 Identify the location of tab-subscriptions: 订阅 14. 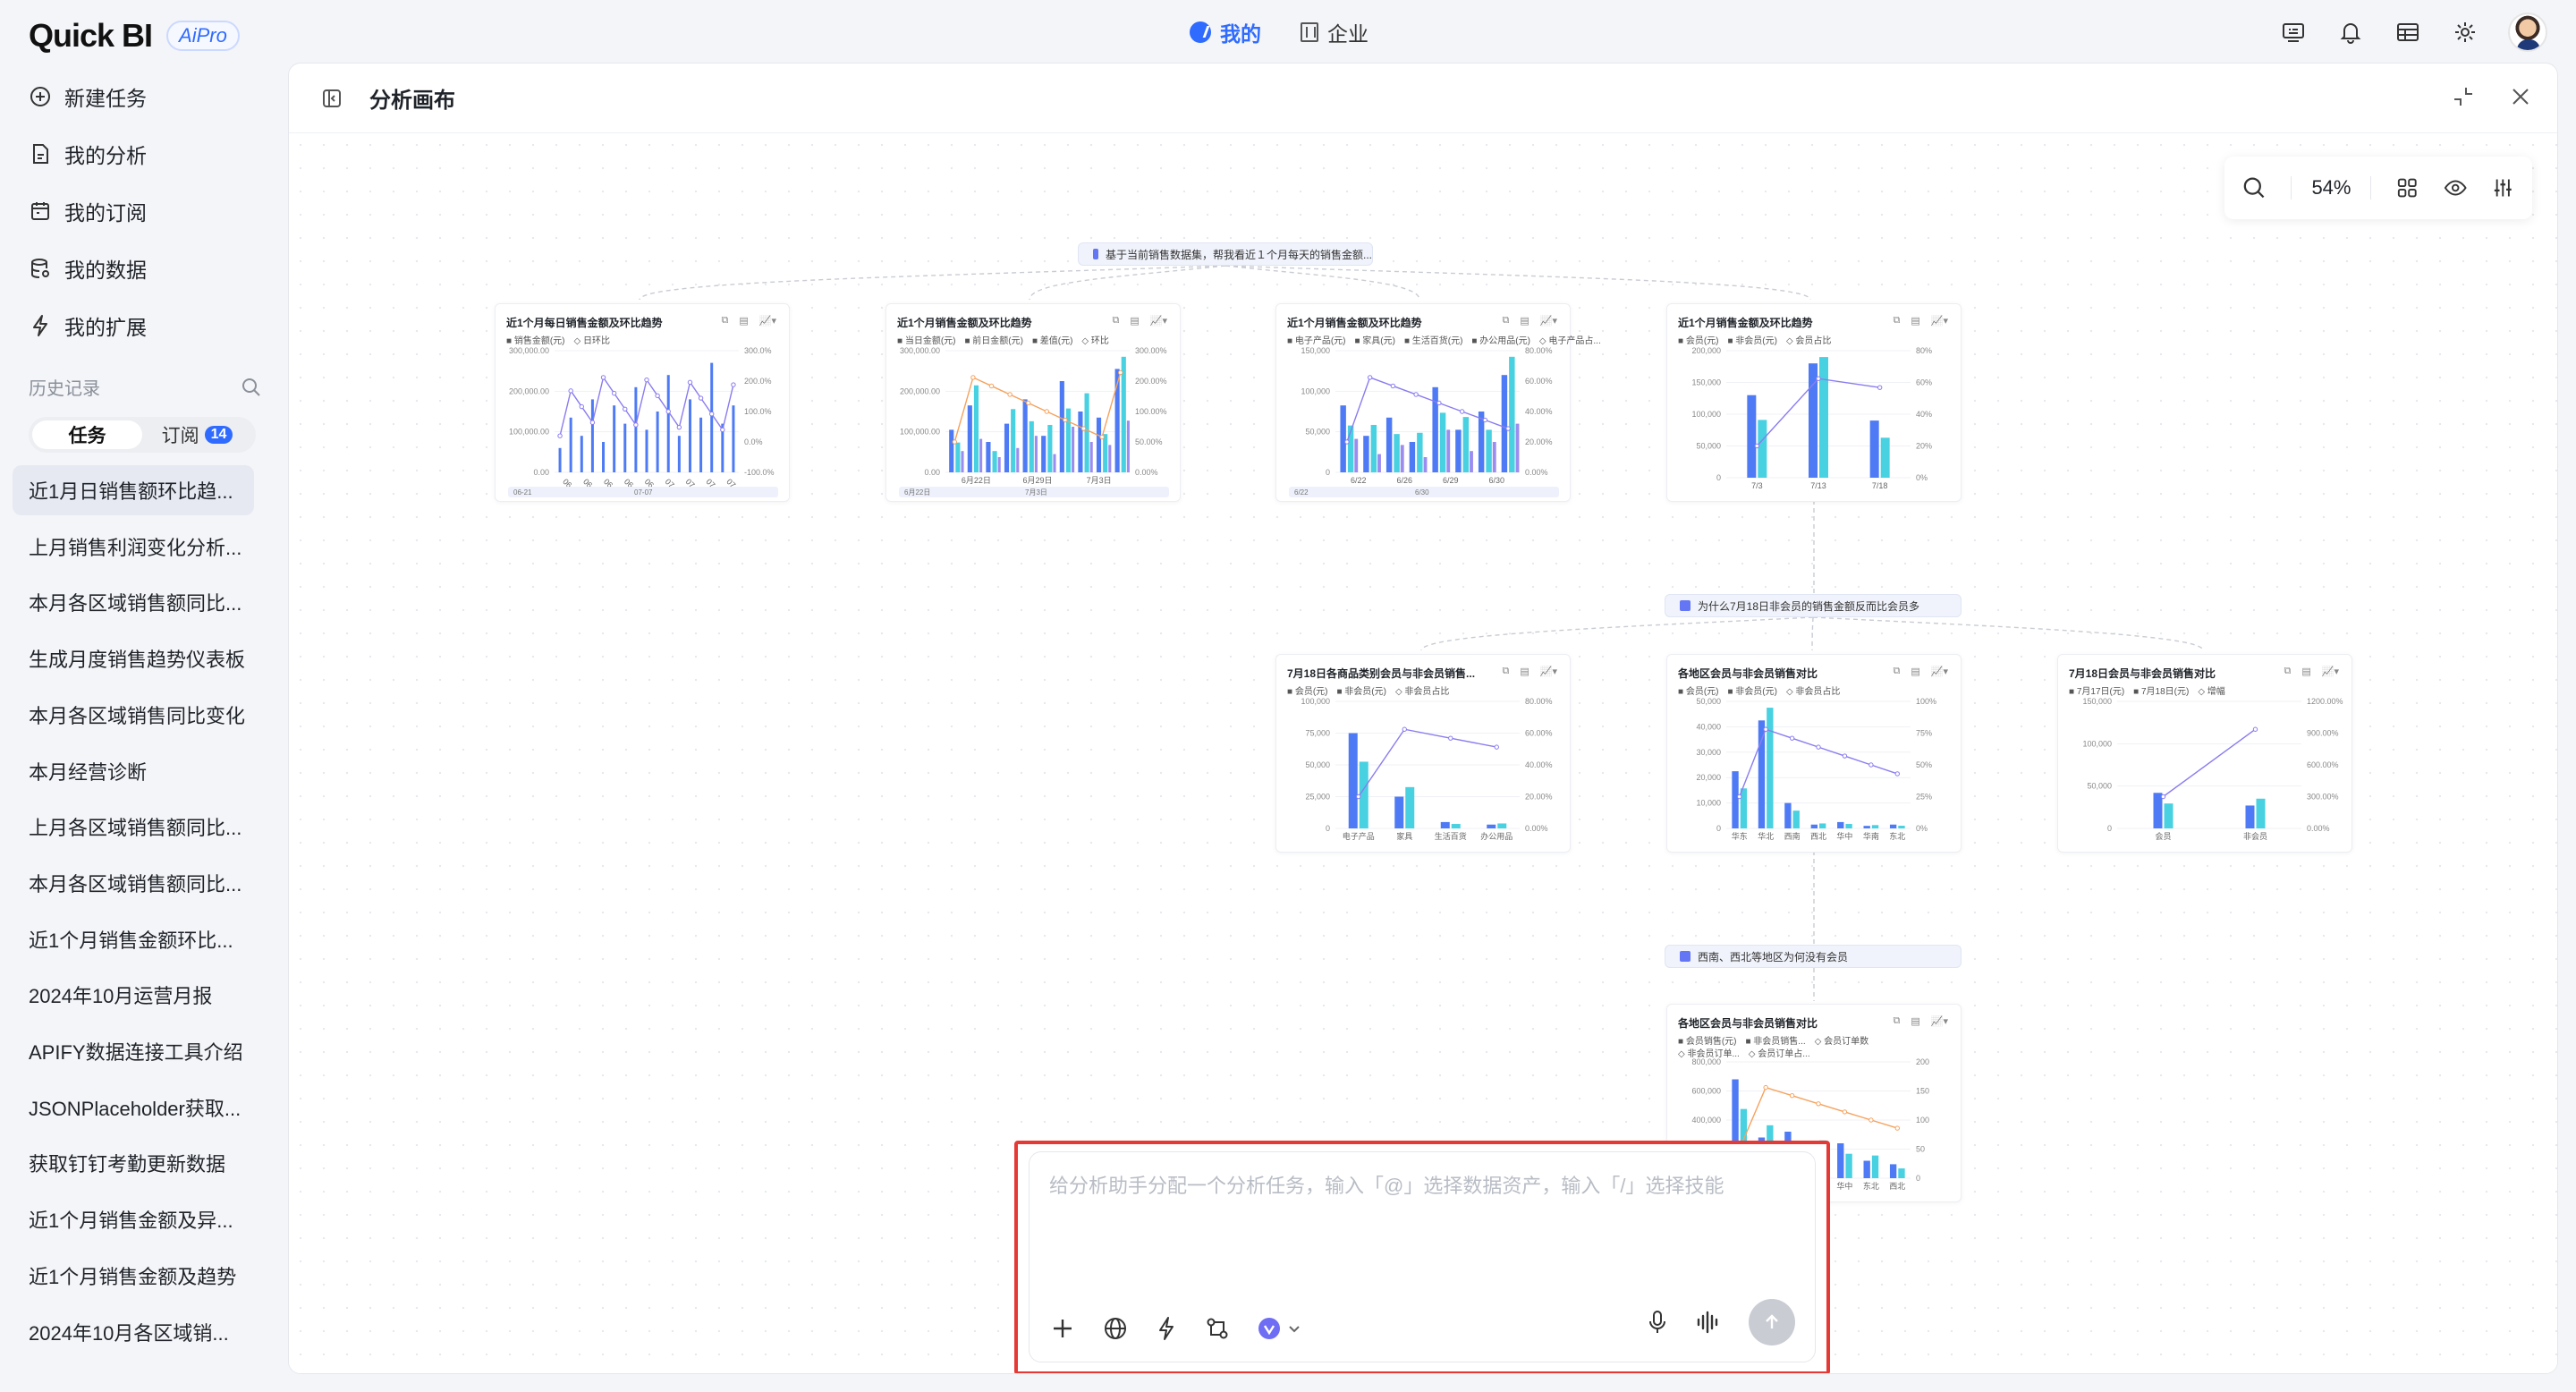
(197, 434).